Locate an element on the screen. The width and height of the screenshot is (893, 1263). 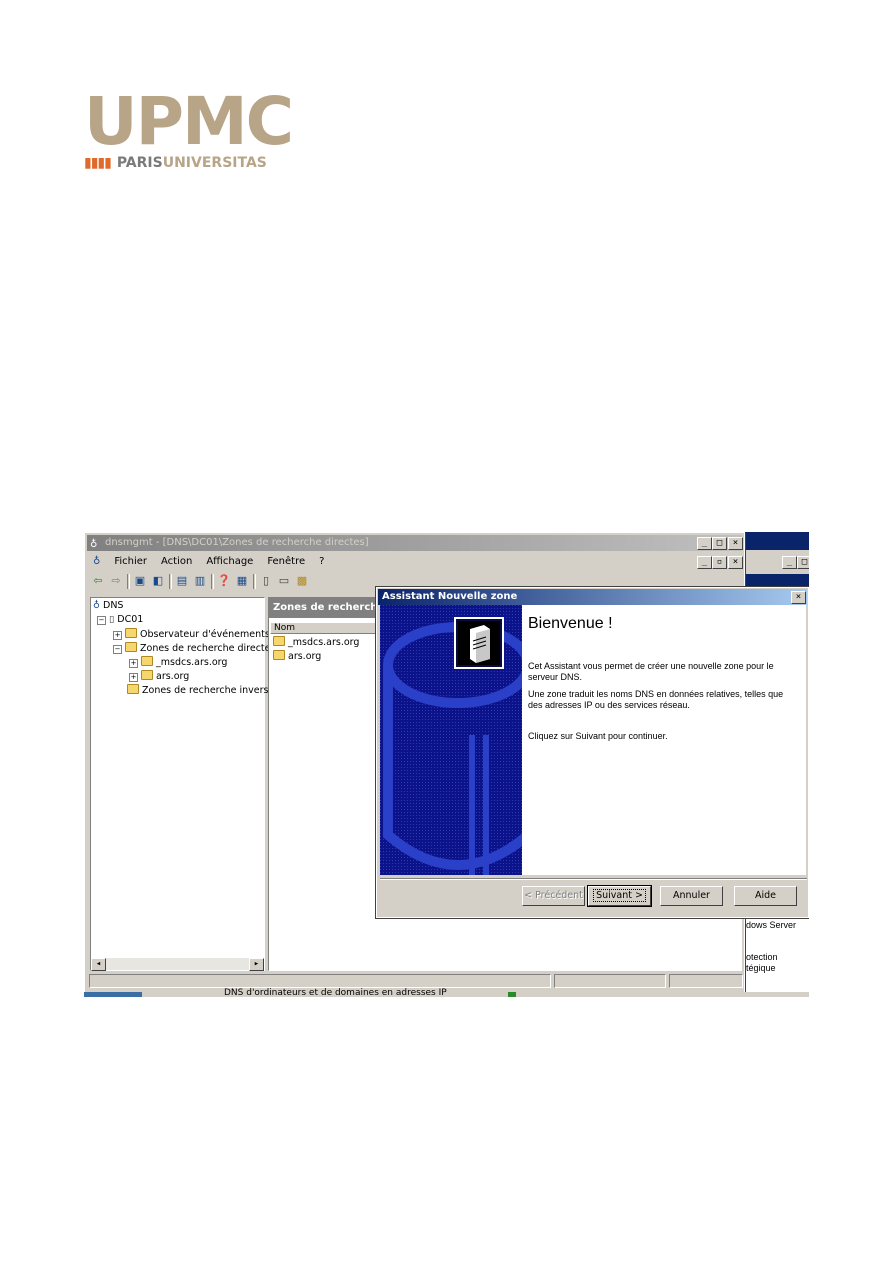
wizard-title: Assistant Nouvelle zone is located at coordinates (450, 596).